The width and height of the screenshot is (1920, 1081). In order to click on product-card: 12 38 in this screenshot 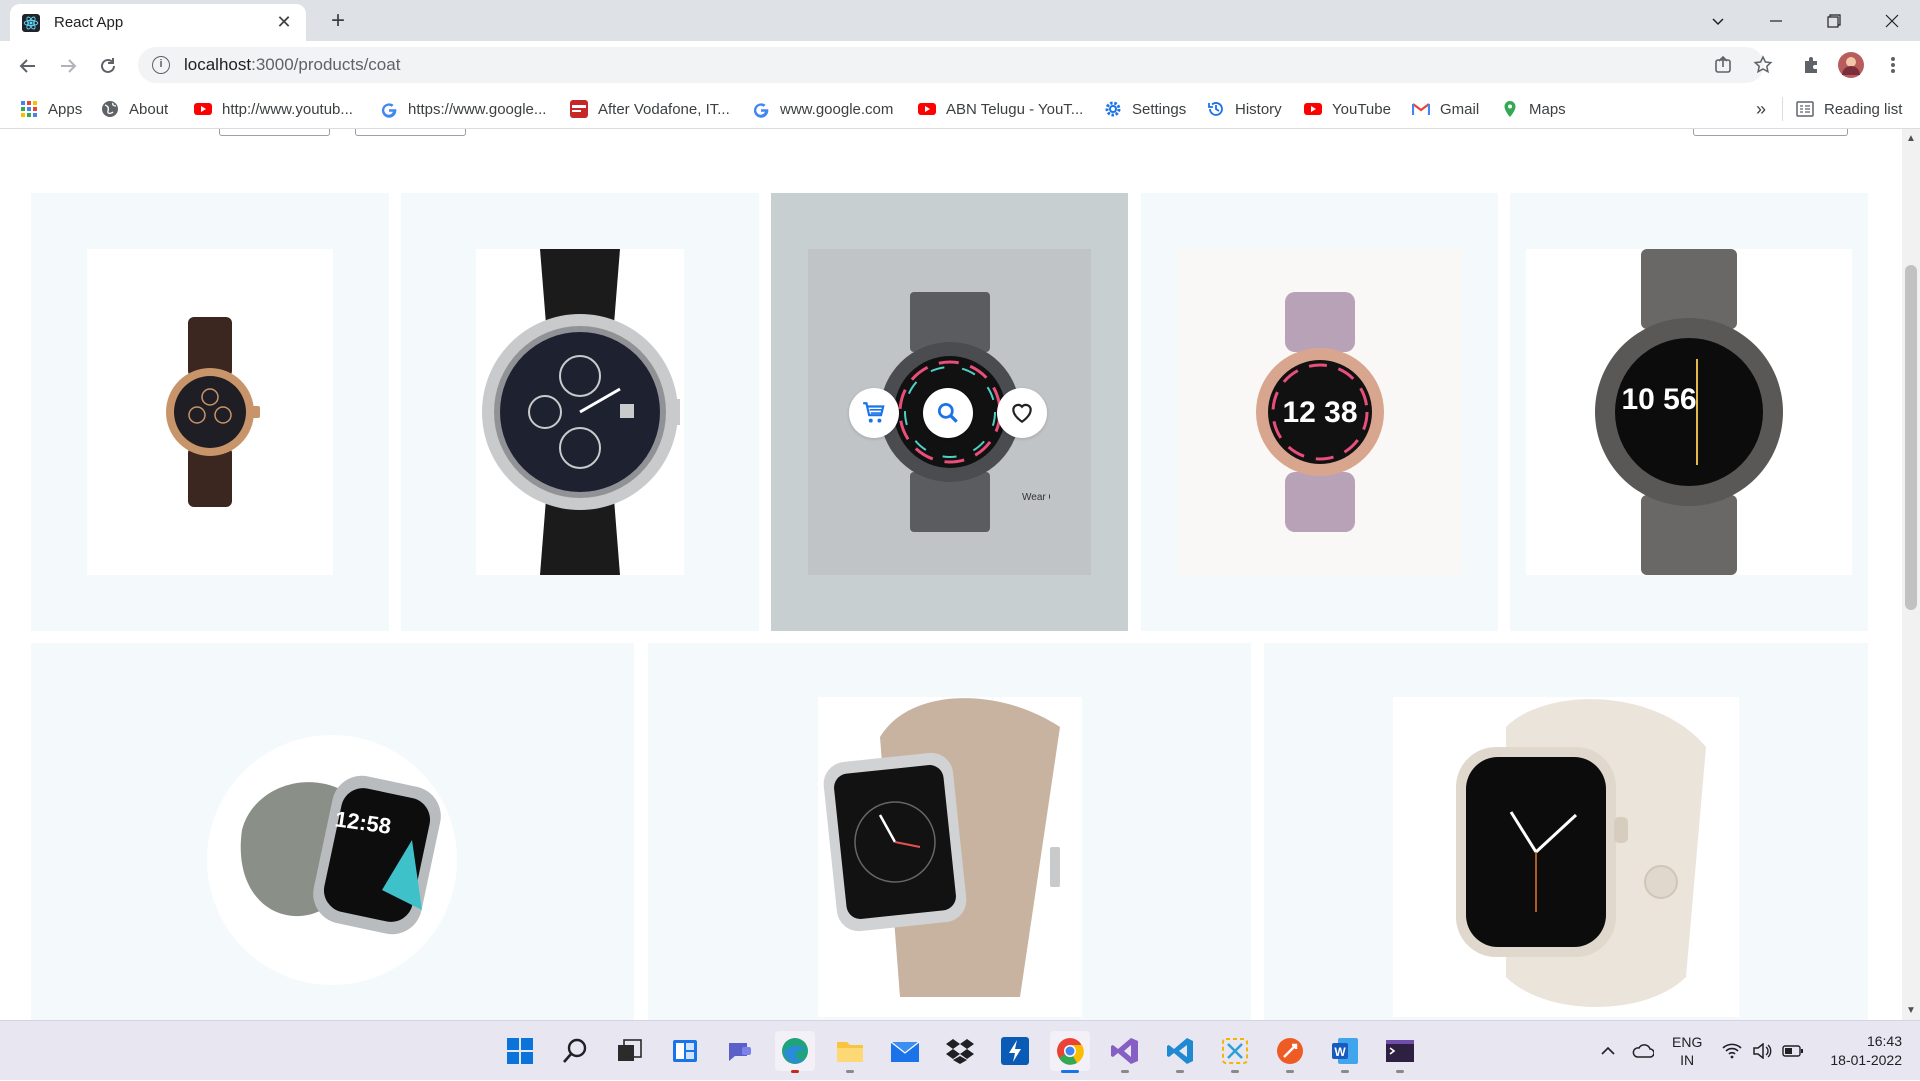, I will do `click(1319, 412)`.